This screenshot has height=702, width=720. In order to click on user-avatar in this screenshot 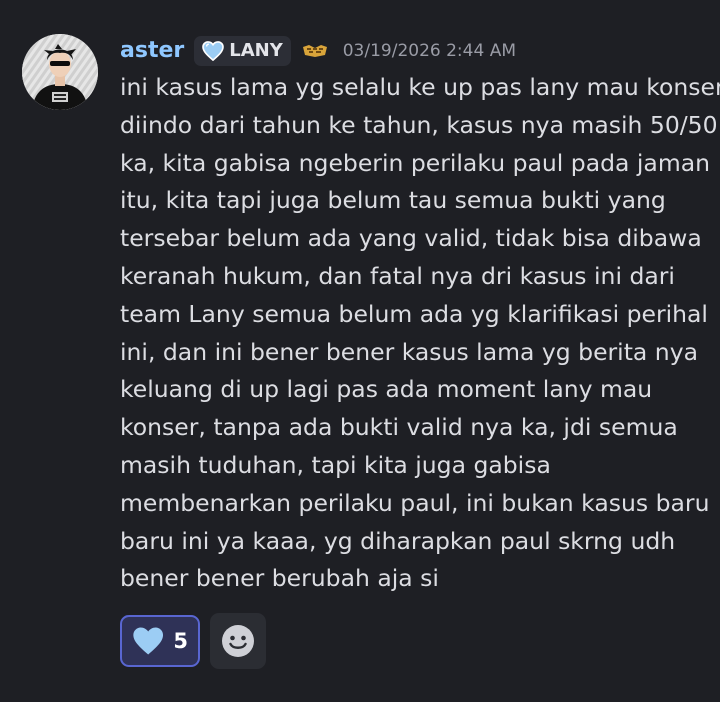, I will do `click(60, 72)`.